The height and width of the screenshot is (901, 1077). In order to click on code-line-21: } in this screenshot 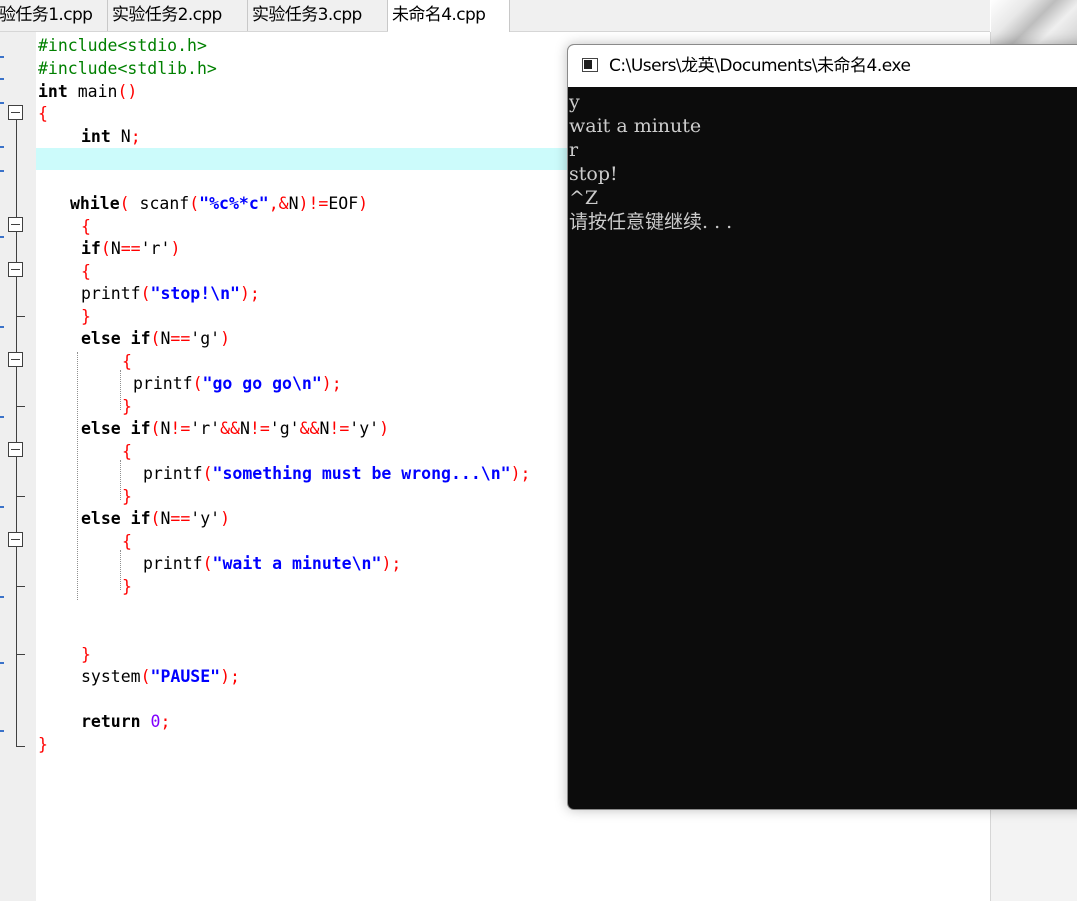, I will do `click(127, 496)`.